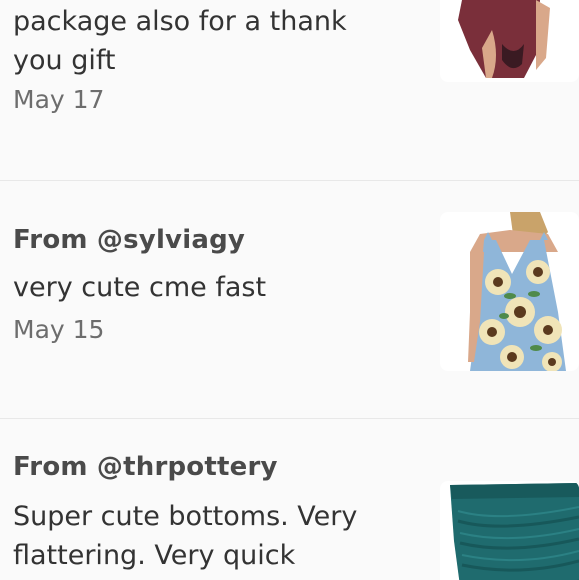  Describe the element at coordinates (154, 555) in the screenshot. I see `review-body-line: flattering. Very quick` at that location.